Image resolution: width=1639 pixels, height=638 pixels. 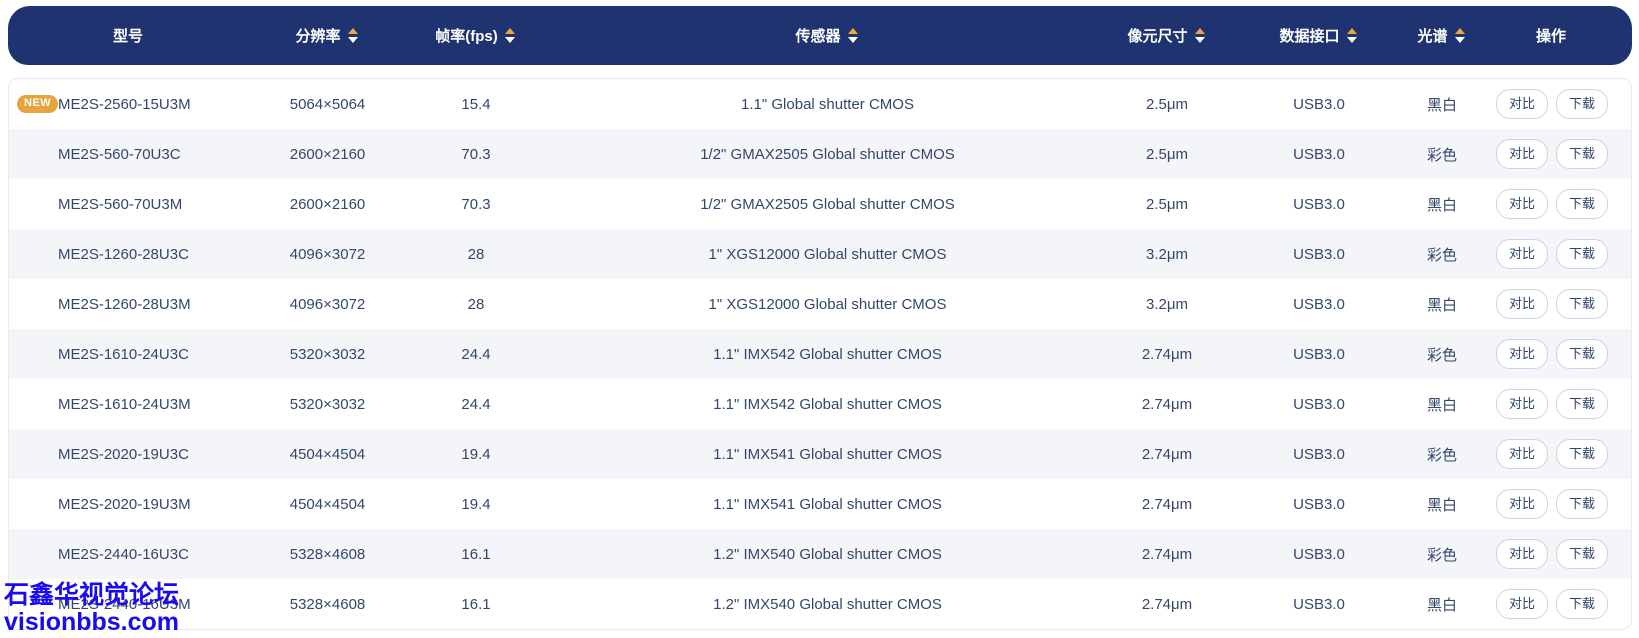 I want to click on sensor-cell: 1.2" IMX540 Global shutter CMOS, so click(x=827, y=604).